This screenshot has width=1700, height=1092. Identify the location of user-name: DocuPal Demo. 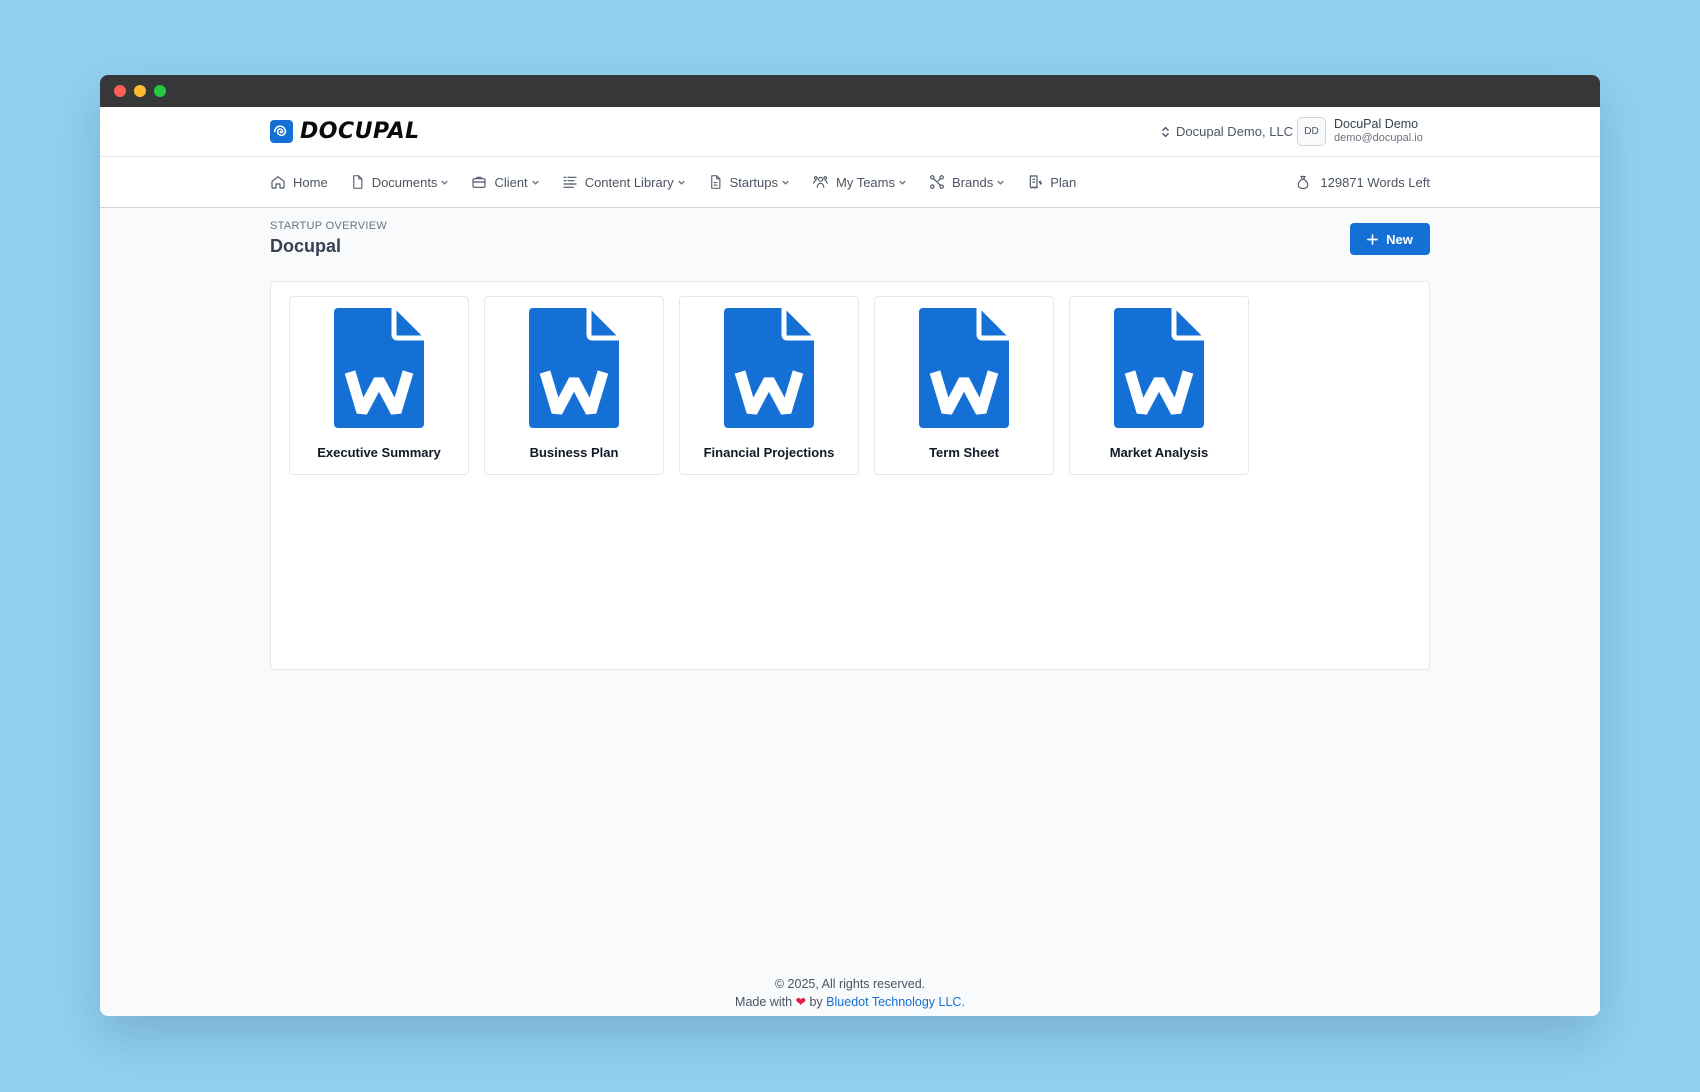
(1376, 124).